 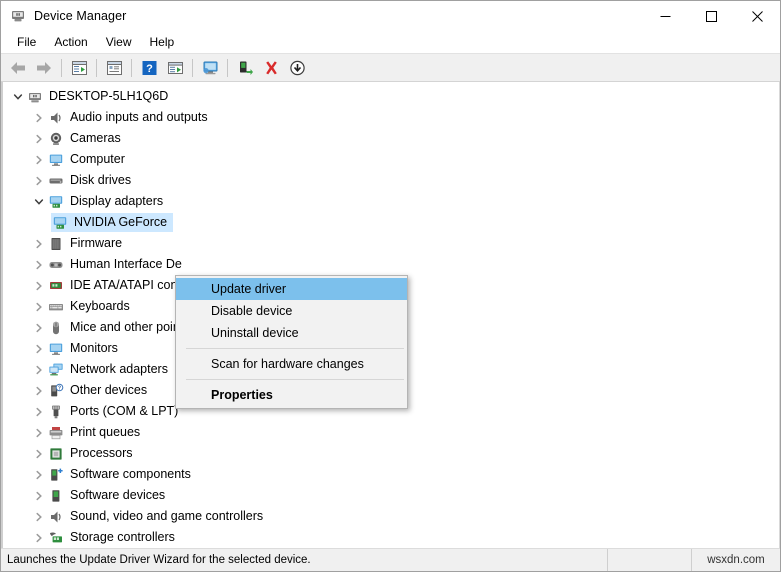 I want to click on window-title: Device Manager, so click(x=80, y=16).